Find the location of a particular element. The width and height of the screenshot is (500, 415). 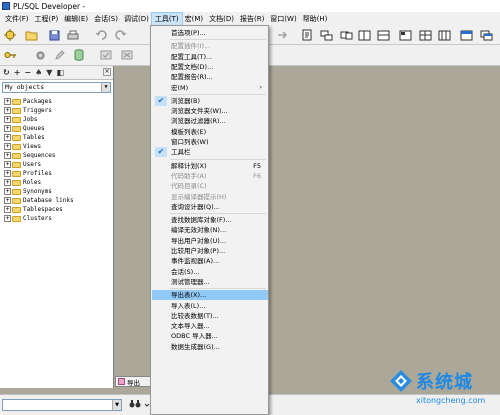

menu-0: 文件(F) is located at coordinates (17, 19).